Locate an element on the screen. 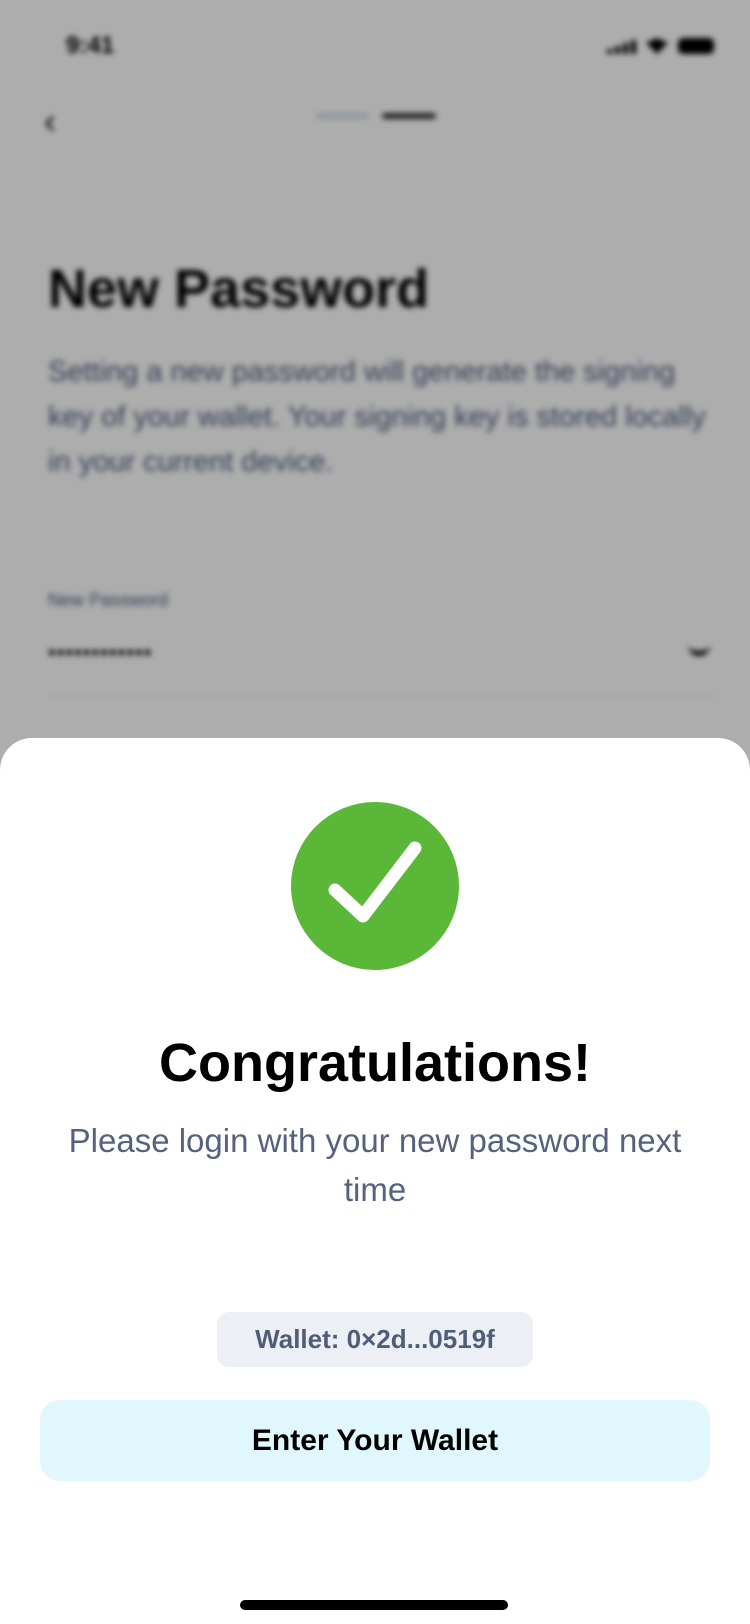 The height and width of the screenshot is (1624, 750). enter-wallet-button: Enter Your Wallet is located at coordinates (375, 1440).